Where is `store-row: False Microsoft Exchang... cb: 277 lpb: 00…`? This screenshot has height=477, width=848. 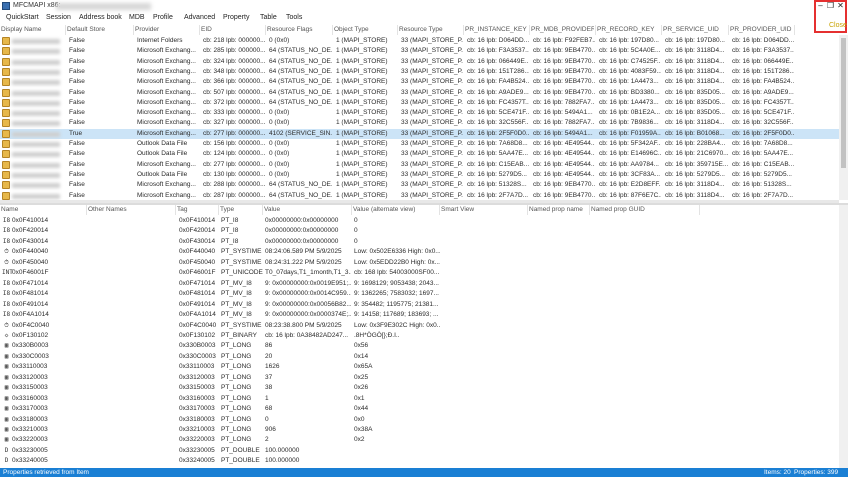 store-row: False Microsoft Exchang... cb: 277 lpb: 00… is located at coordinates (419, 165).